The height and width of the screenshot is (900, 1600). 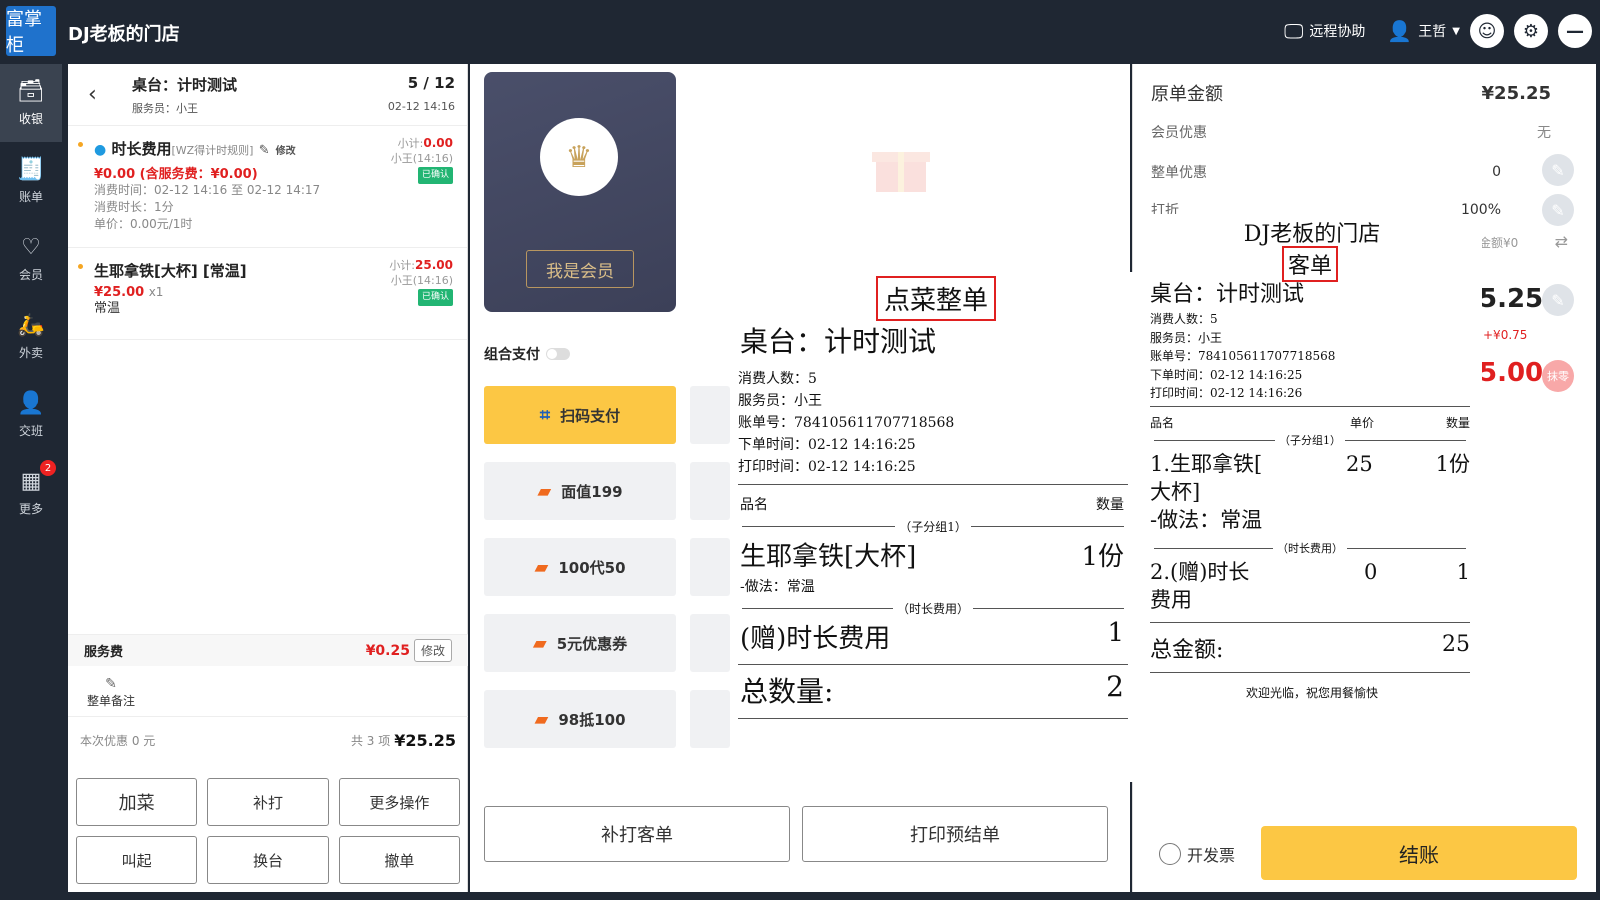 What do you see at coordinates (432, 650) in the screenshot?
I see `service-fee-edit-button: 修改` at bounding box center [432, 650].